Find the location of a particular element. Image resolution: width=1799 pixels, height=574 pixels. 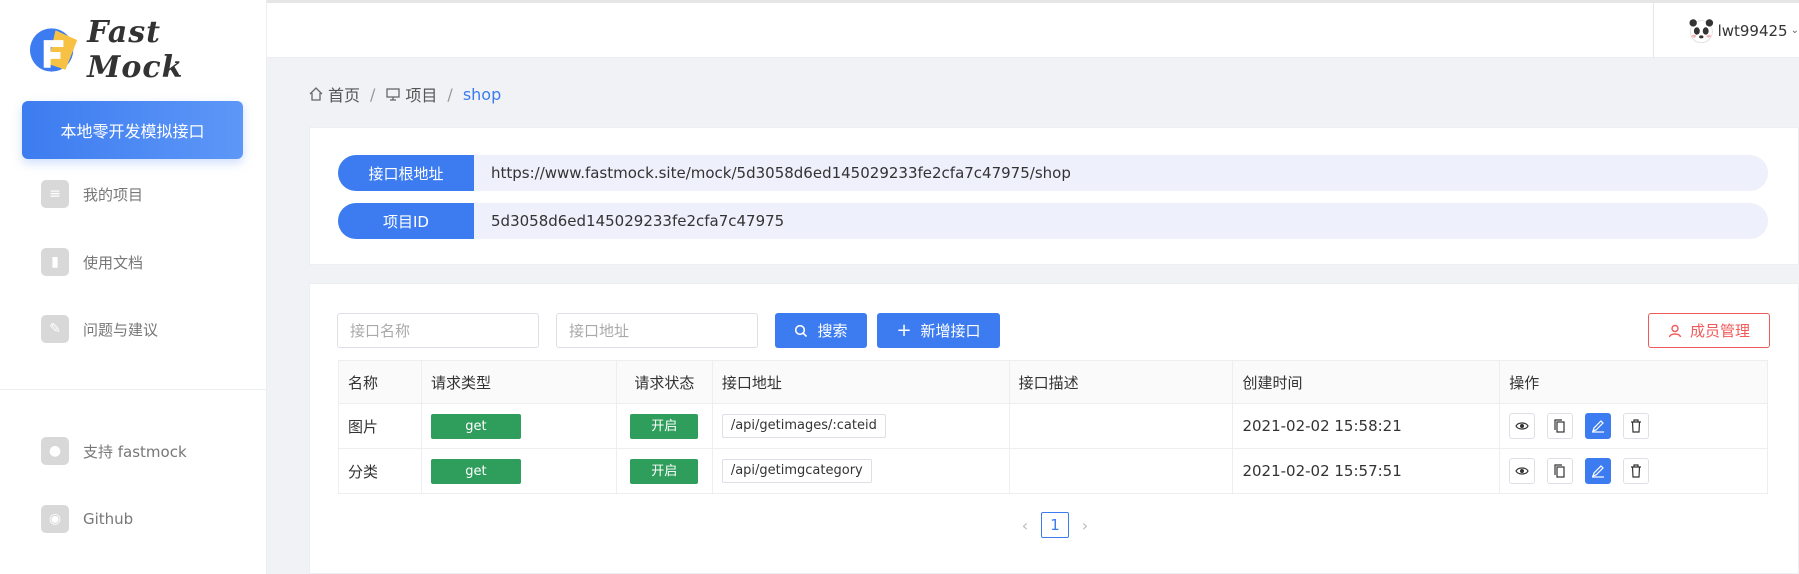

table-header-row: 名称 请求类型 请求状态 接口地址 接口描述 创建时间 操作 is located at coordinates (1053, 382).